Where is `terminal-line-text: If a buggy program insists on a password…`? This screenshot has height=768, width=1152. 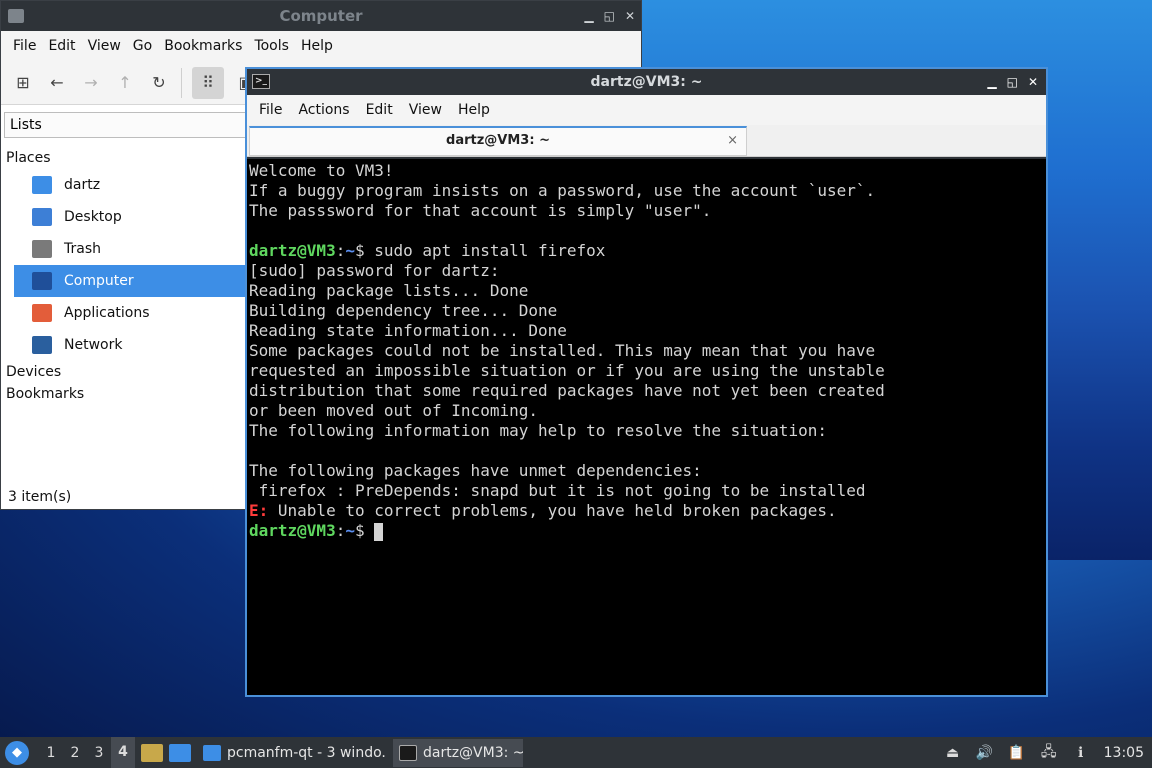
terminal-line-text: If a buggy program insists on a password… is located at coordinates (562, 190).